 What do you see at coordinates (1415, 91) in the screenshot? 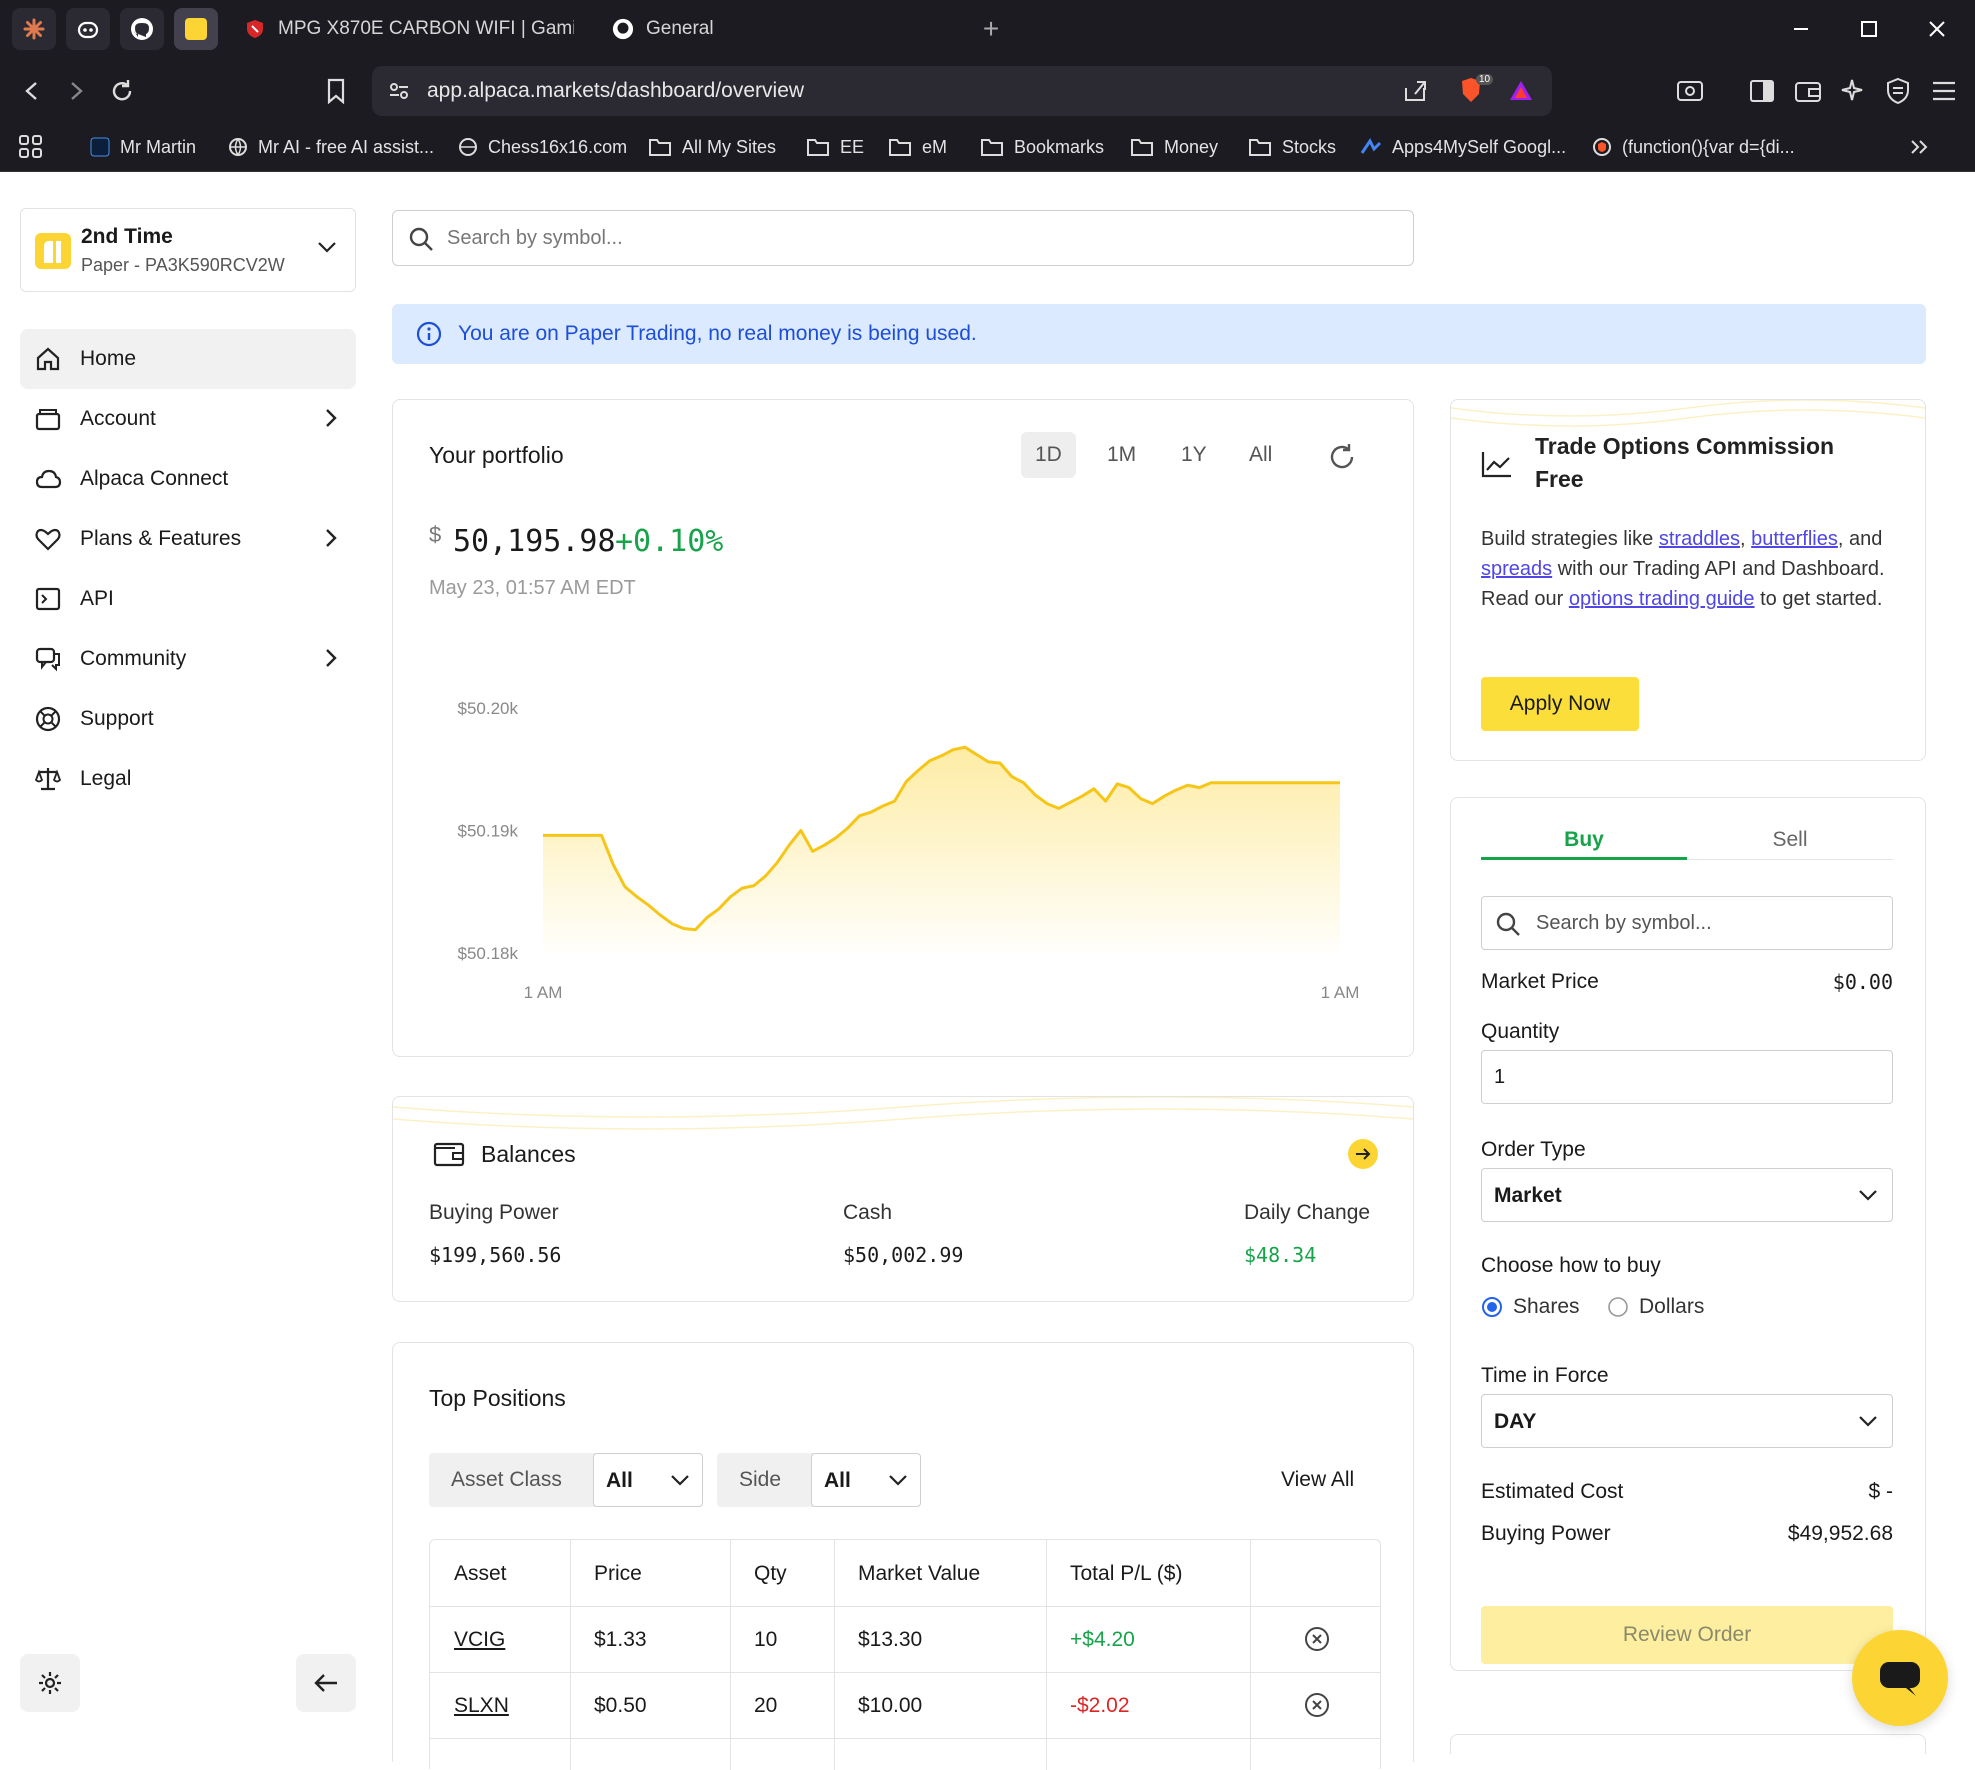
I see `share-icon` at bounding box center [1415, 91].